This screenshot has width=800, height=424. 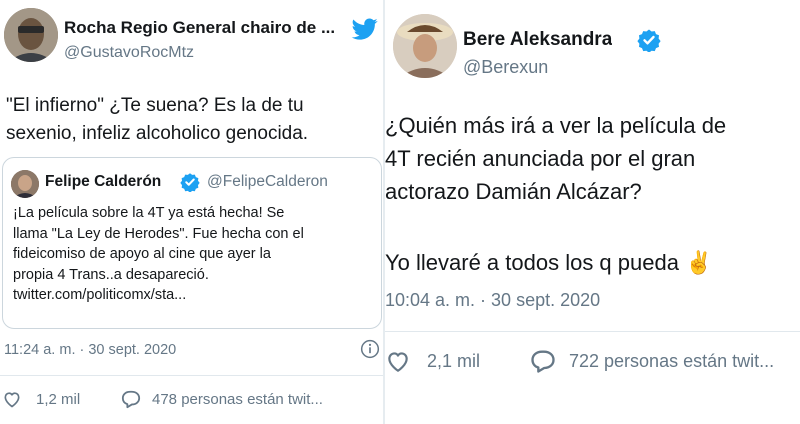 What do you see at coordinates (103, 181) in the screenshot?
I see `quoted-author-name: Felipe Calderón` at bounding box center [103, 181].